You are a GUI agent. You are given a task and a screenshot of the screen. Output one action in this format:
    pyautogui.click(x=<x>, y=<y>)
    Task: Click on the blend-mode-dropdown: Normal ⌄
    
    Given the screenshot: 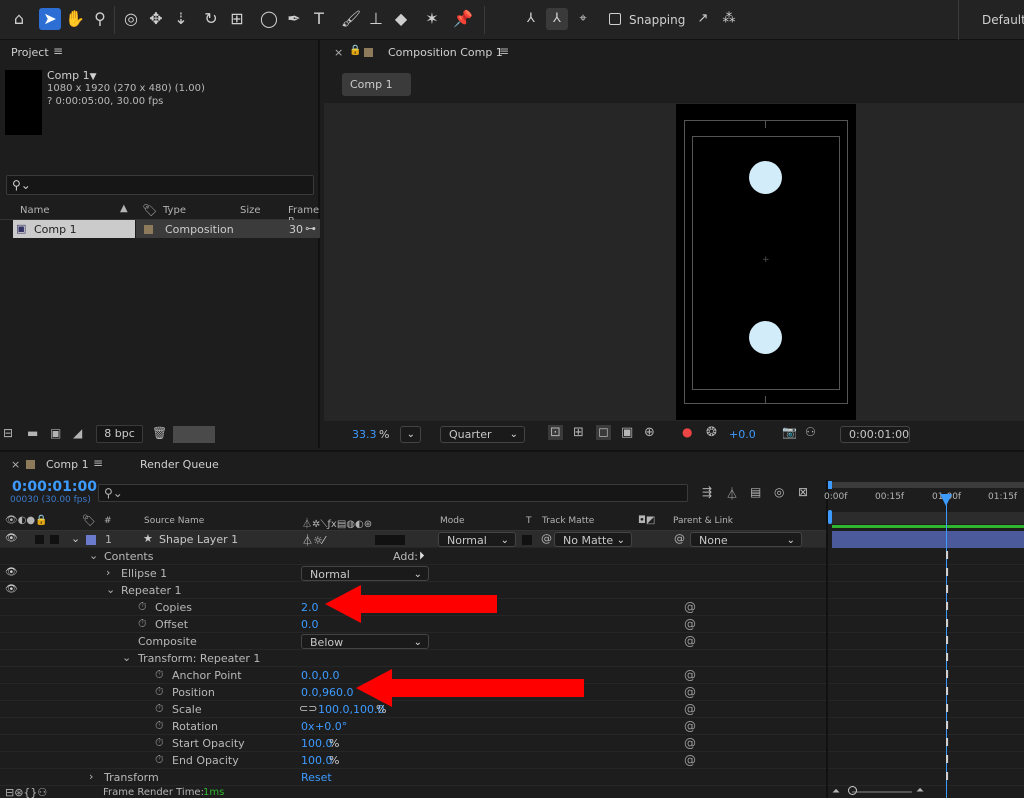 What is the action you would take?
    pyautogui.click(x=477, y=539)
    